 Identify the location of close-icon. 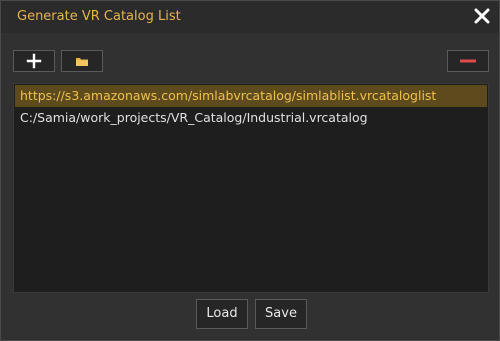
(482, 16).